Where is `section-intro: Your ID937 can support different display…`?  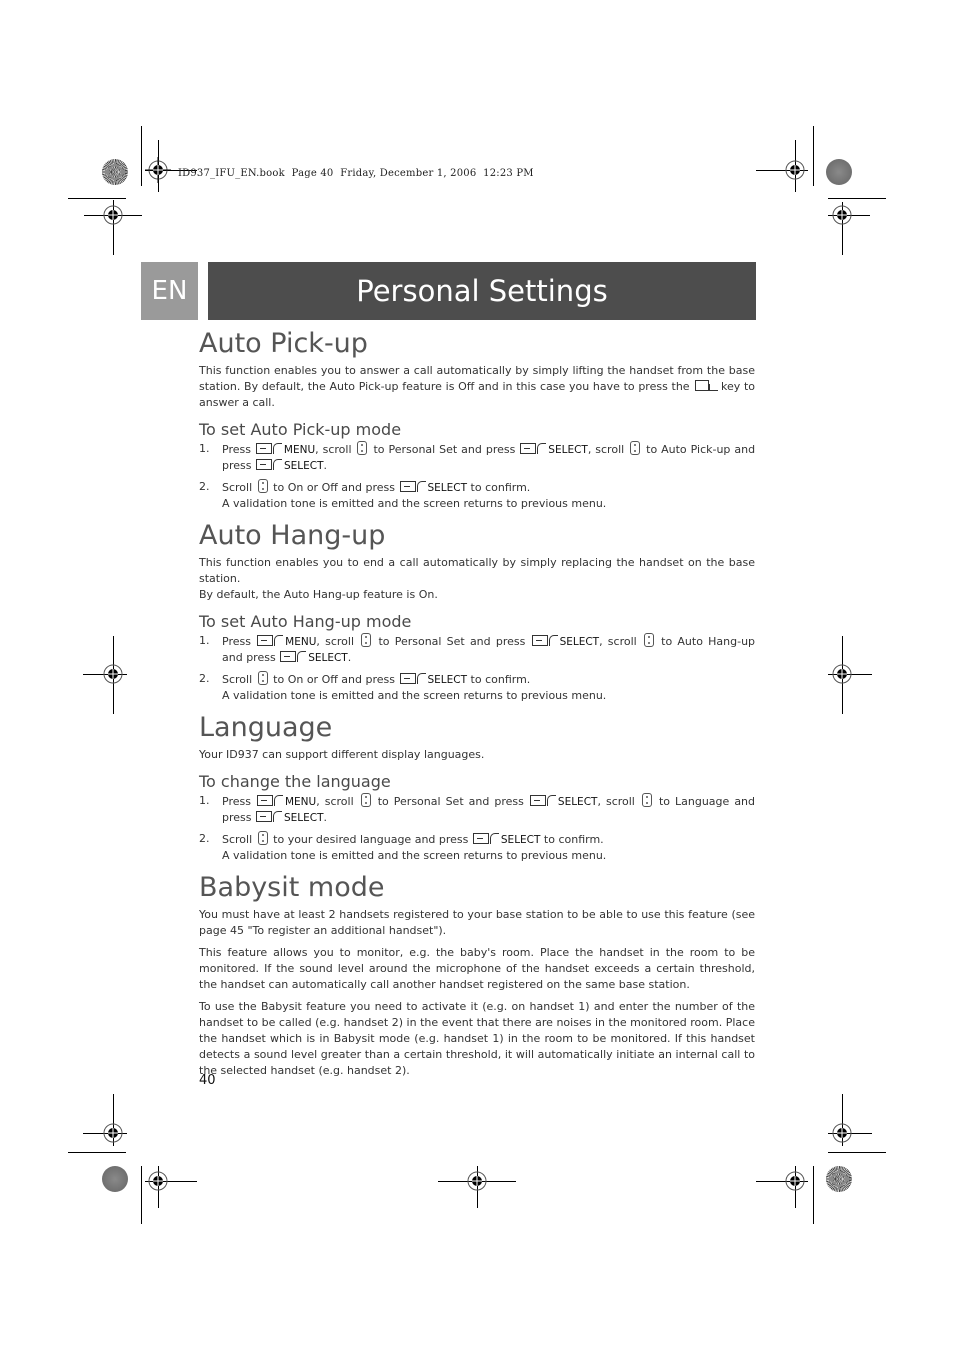 section-intro: Your ID937 can support different display… is located at coordinates (342, 754).